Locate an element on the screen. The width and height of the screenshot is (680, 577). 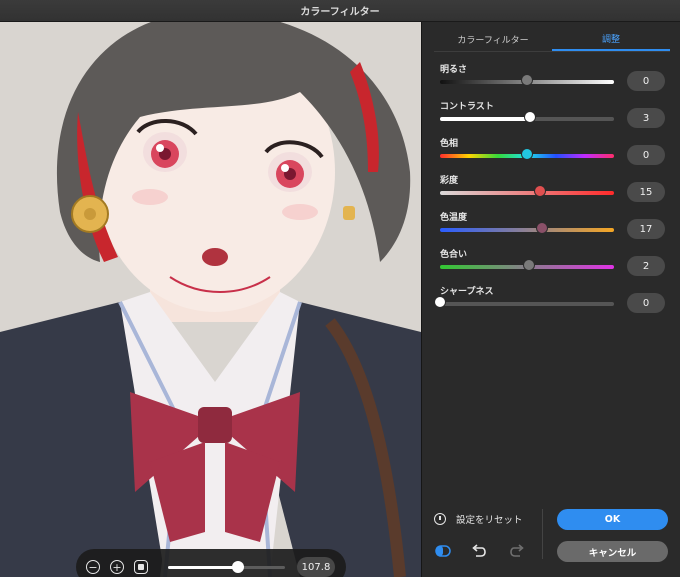
zoom-in-button: + is located at coordinates (117, 567).